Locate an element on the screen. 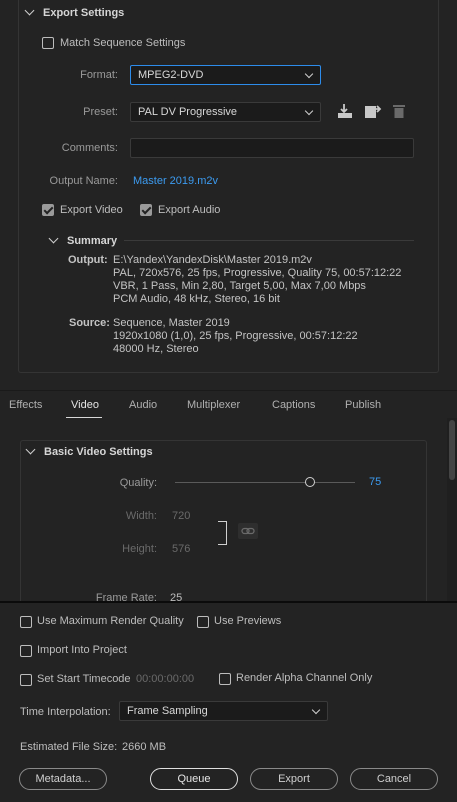 This screenshot has width=457, height=802. format-label: Format: is located at coordinates (99, 75).